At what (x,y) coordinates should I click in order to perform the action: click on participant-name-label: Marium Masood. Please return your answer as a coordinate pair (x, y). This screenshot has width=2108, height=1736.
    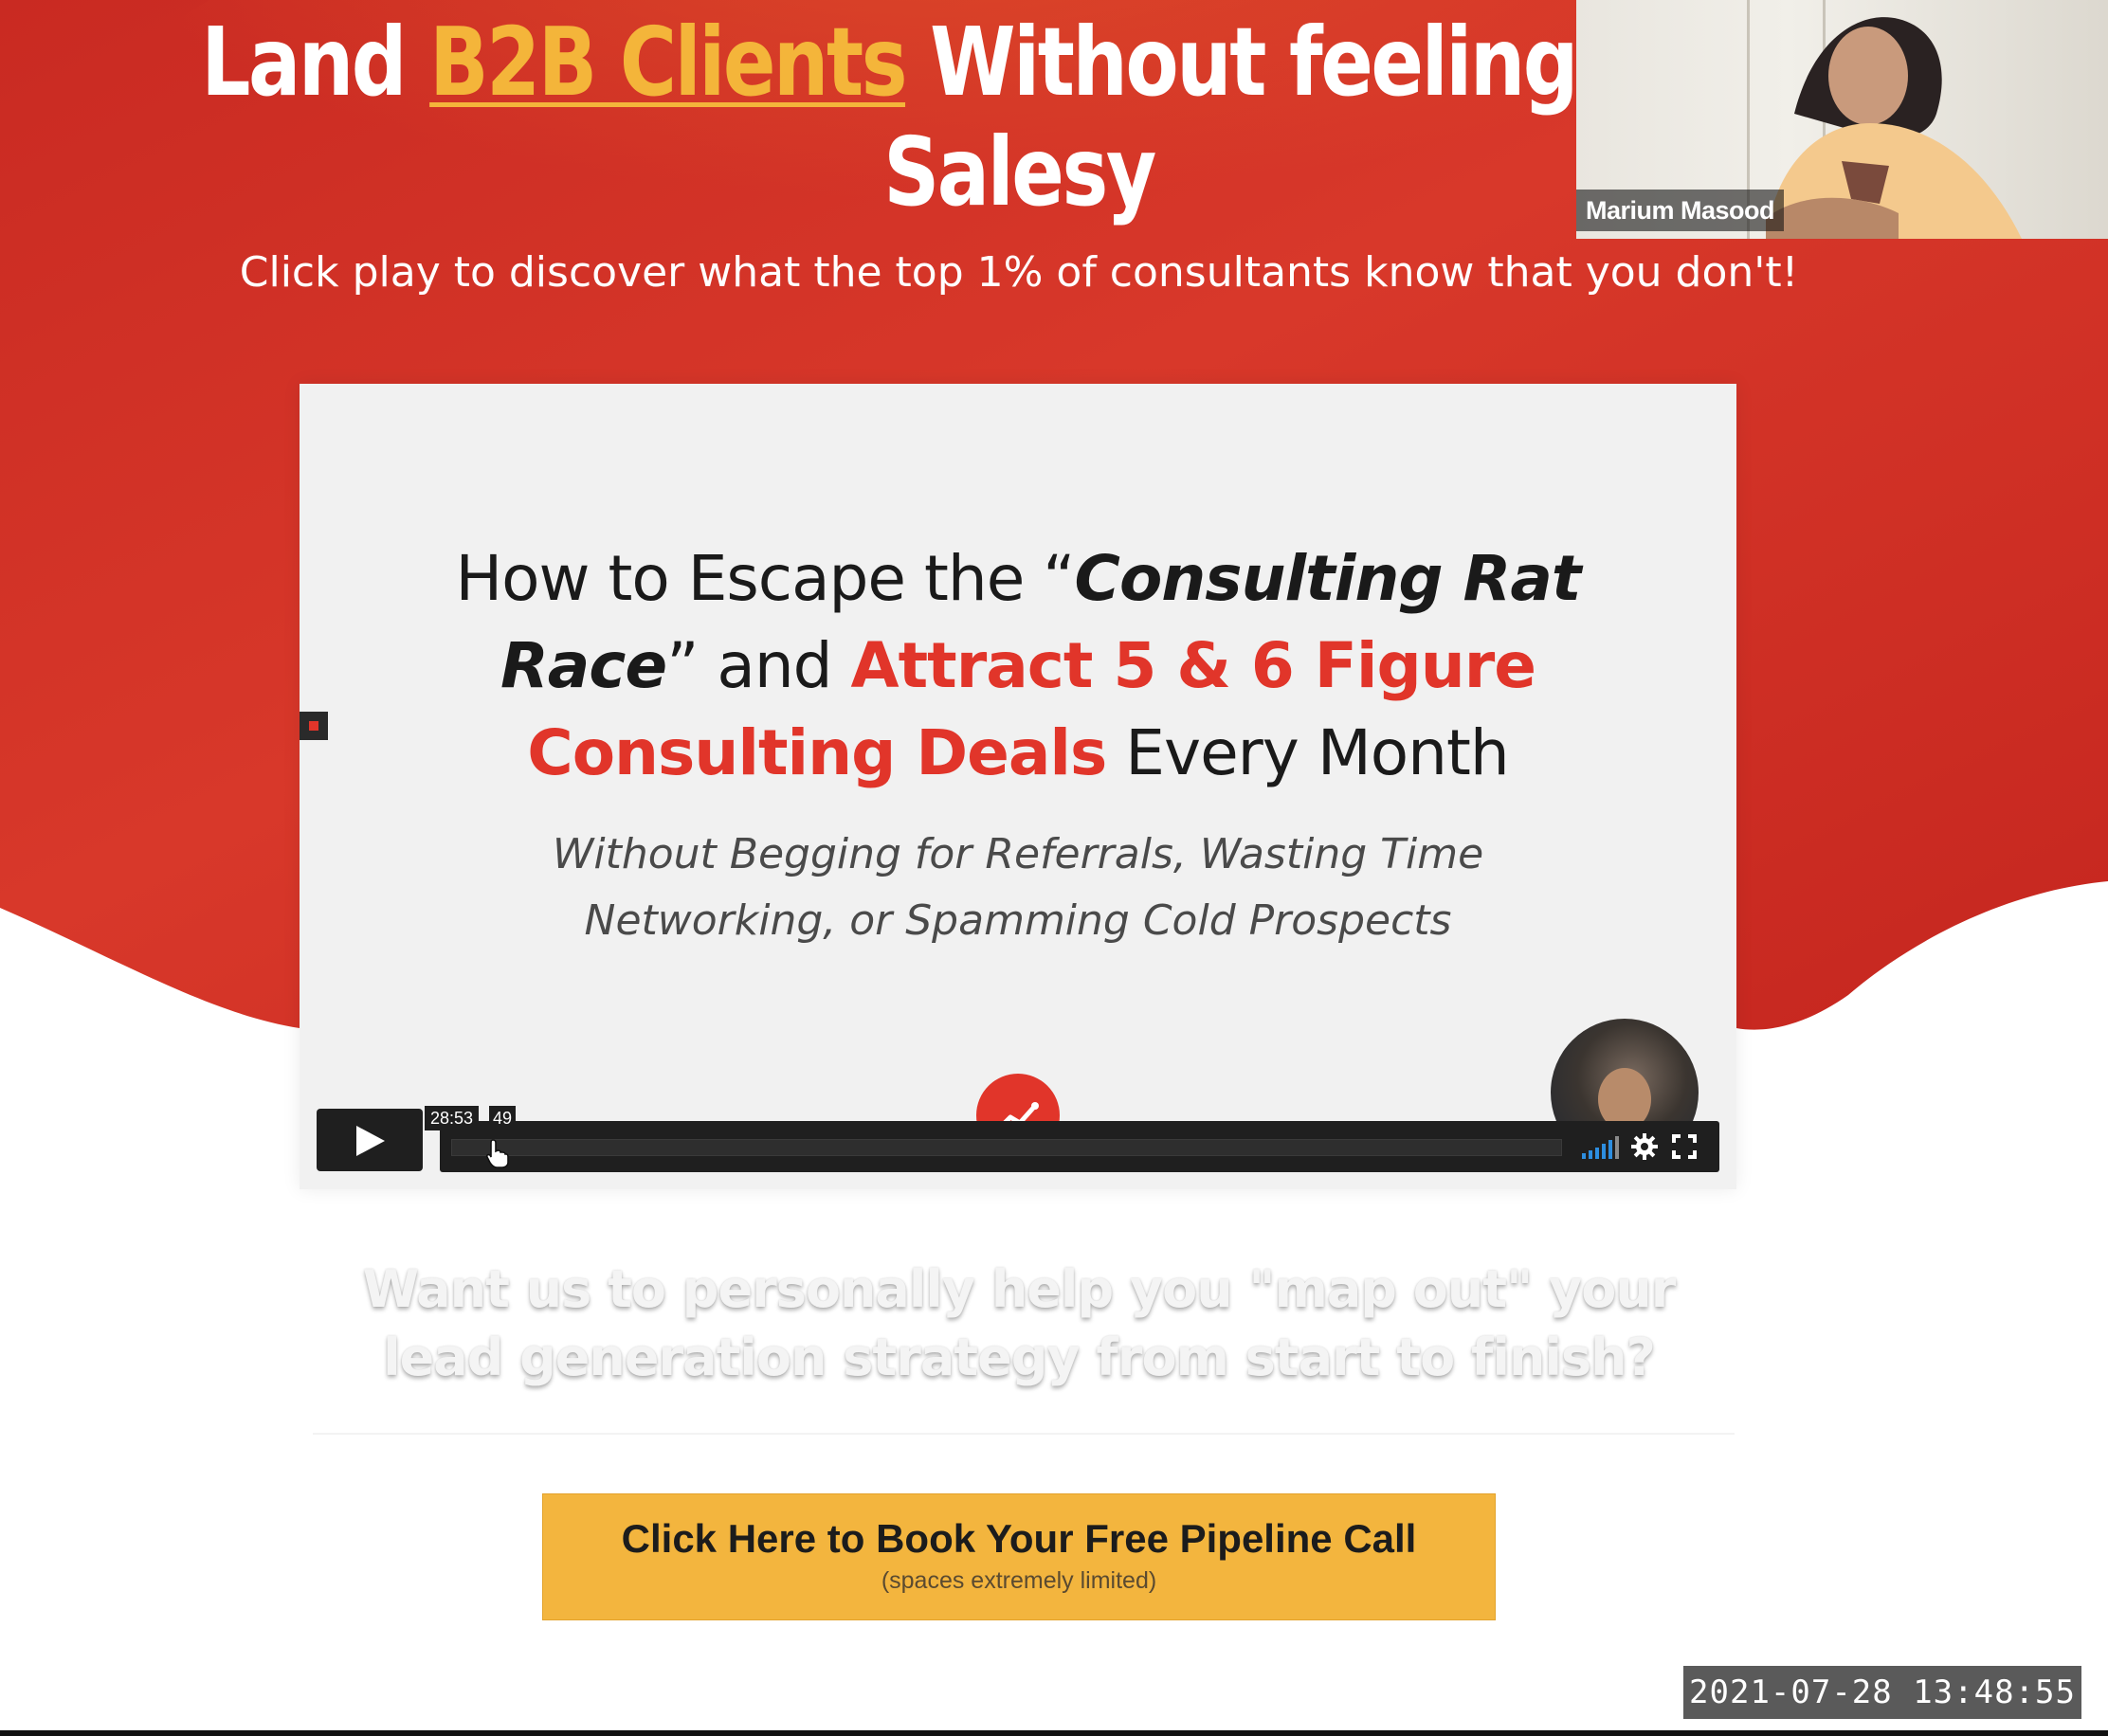
    Looking at the image, I should click on (1680, 210).